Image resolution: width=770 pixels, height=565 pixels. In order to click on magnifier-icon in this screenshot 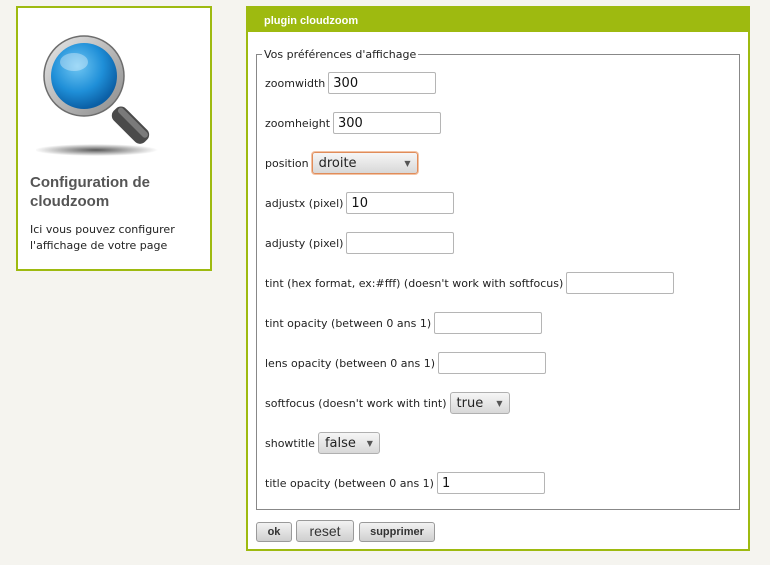, I will do `click(97, 95)`.